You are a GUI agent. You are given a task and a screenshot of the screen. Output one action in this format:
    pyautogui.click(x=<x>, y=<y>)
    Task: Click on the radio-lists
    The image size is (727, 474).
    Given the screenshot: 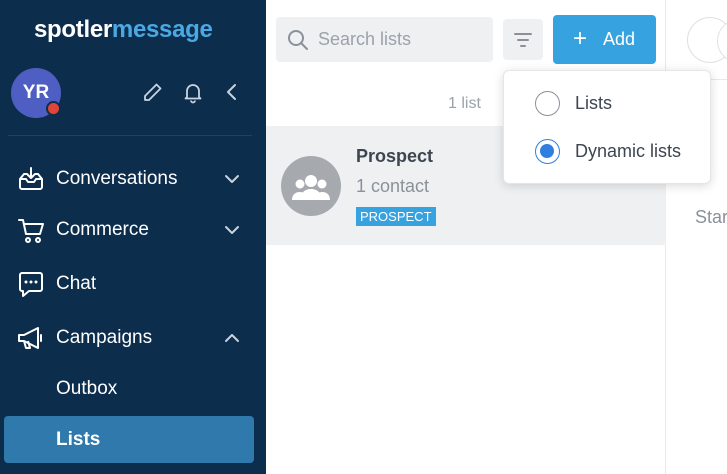 What is the action you would take?
    pyautogui.click(x=547, y=103)
    